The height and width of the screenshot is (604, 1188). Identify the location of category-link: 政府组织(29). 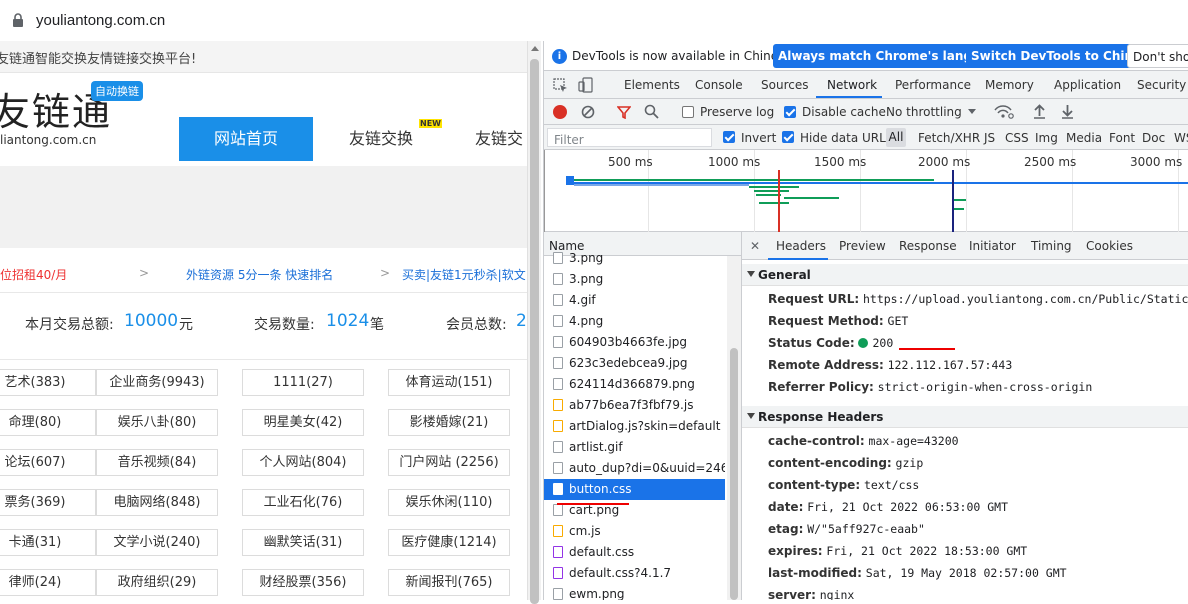
(157, 582).